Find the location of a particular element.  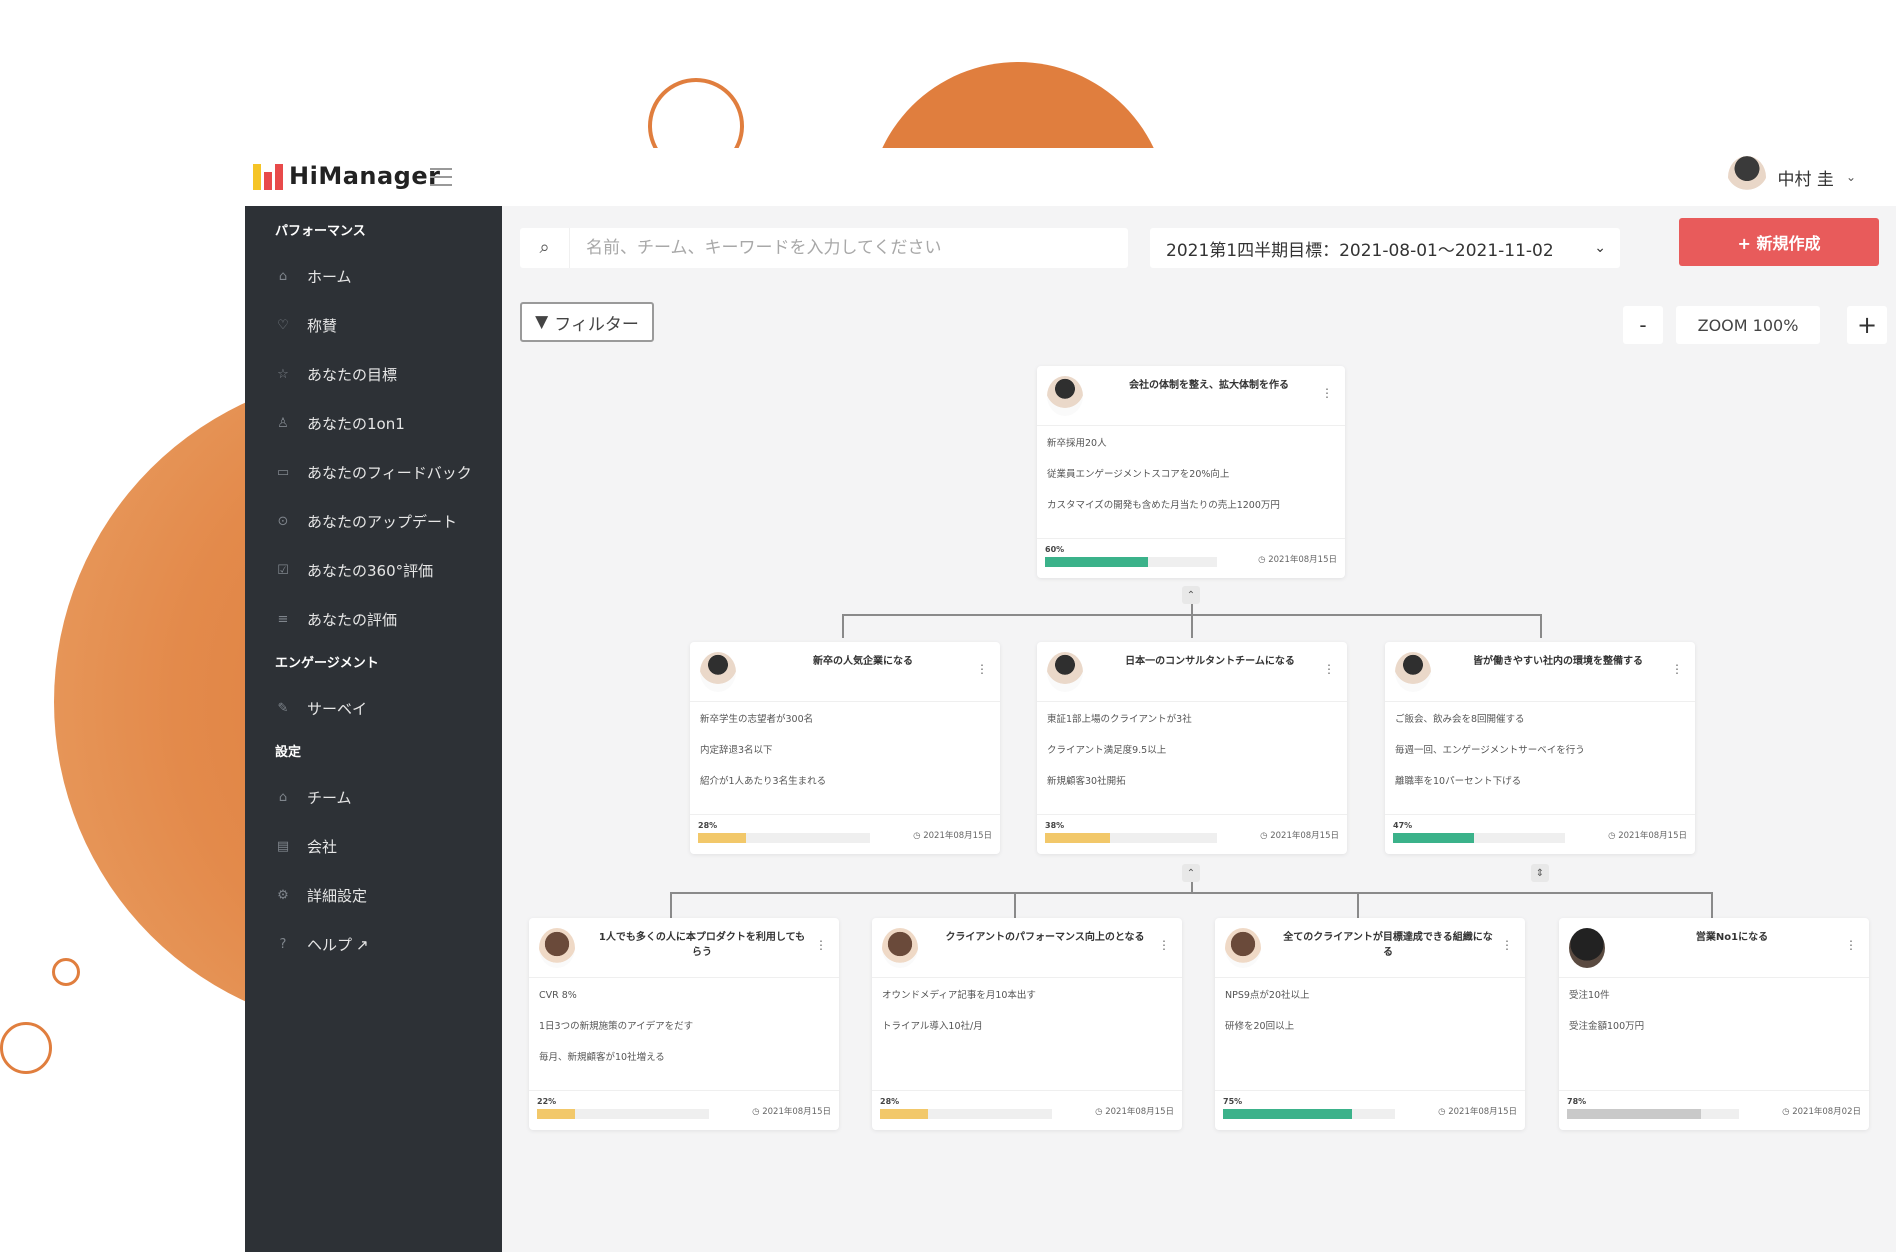

sidebar-item: ☆ あなたの目標 is located at coordinates (373, 374).